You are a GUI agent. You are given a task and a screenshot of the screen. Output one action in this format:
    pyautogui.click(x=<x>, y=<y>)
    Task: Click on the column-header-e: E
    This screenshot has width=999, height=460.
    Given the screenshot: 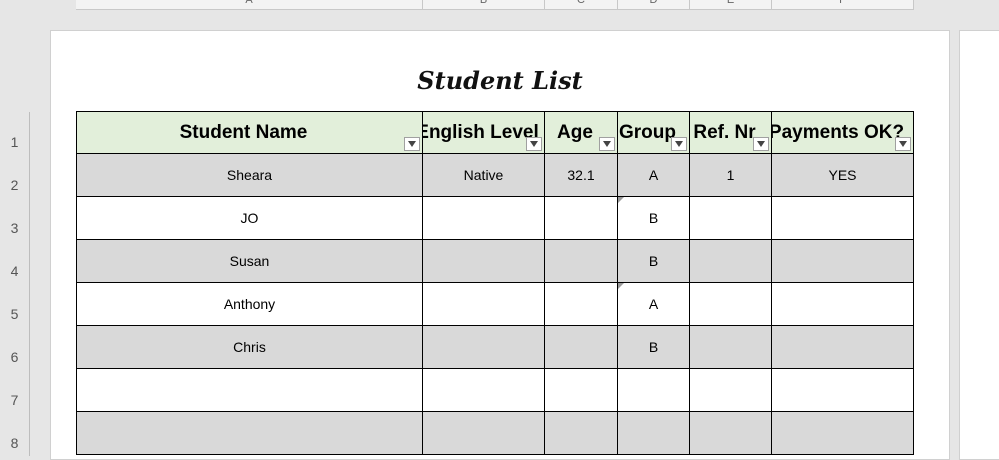 What is the action you would take?
    pyautogui.click(x=731, y=5)
    